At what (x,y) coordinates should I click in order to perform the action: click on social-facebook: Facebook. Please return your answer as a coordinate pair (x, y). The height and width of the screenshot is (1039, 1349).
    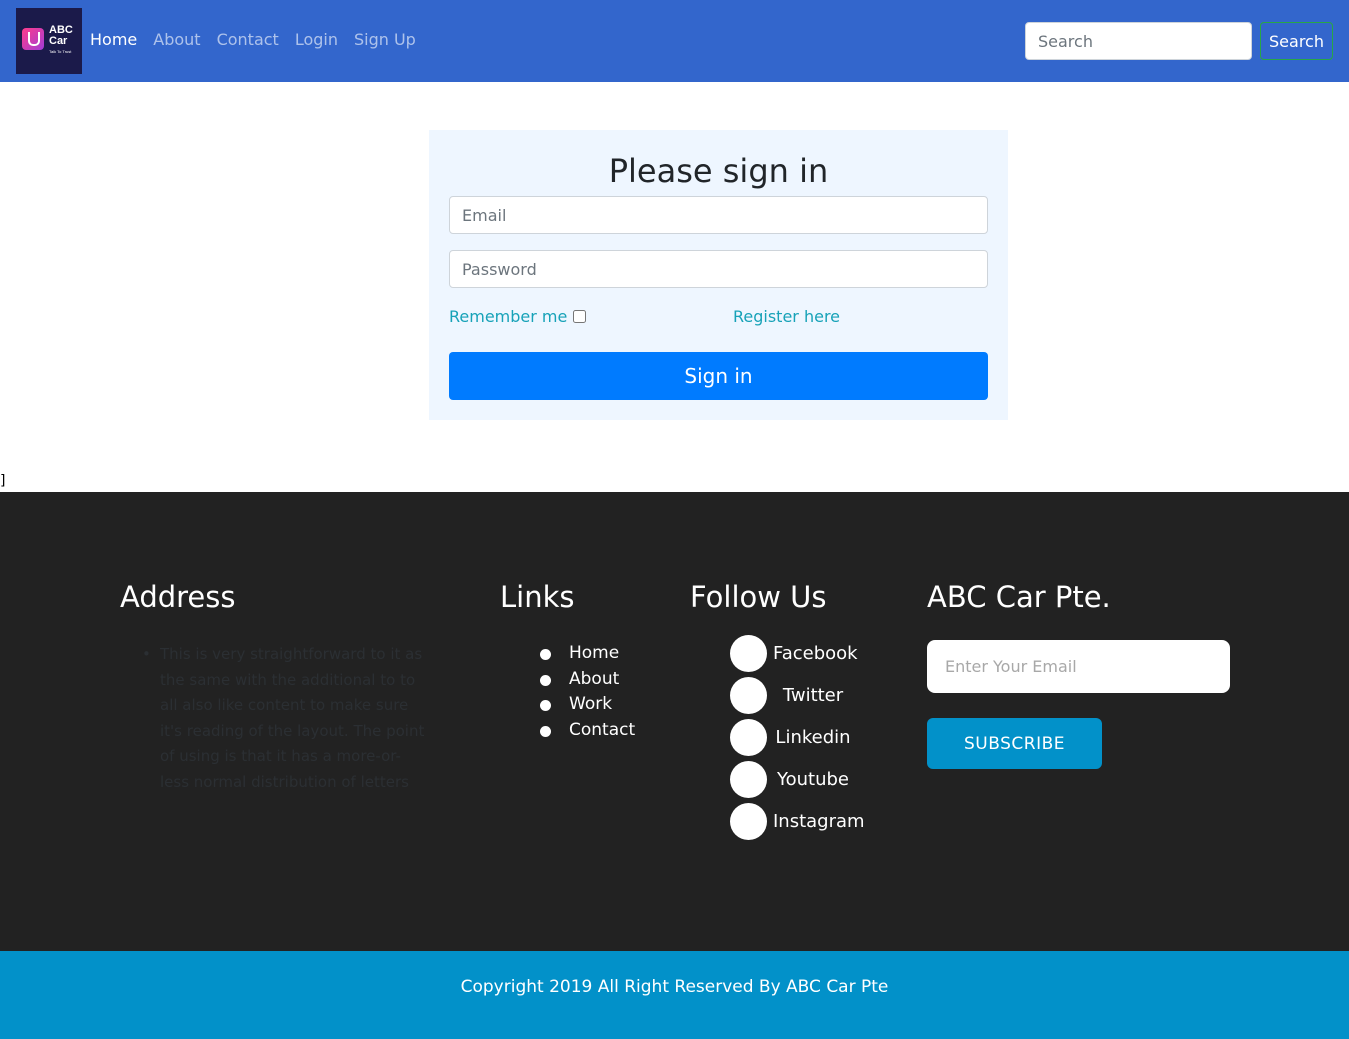
    Looking at the image, I should click on (800, 656).